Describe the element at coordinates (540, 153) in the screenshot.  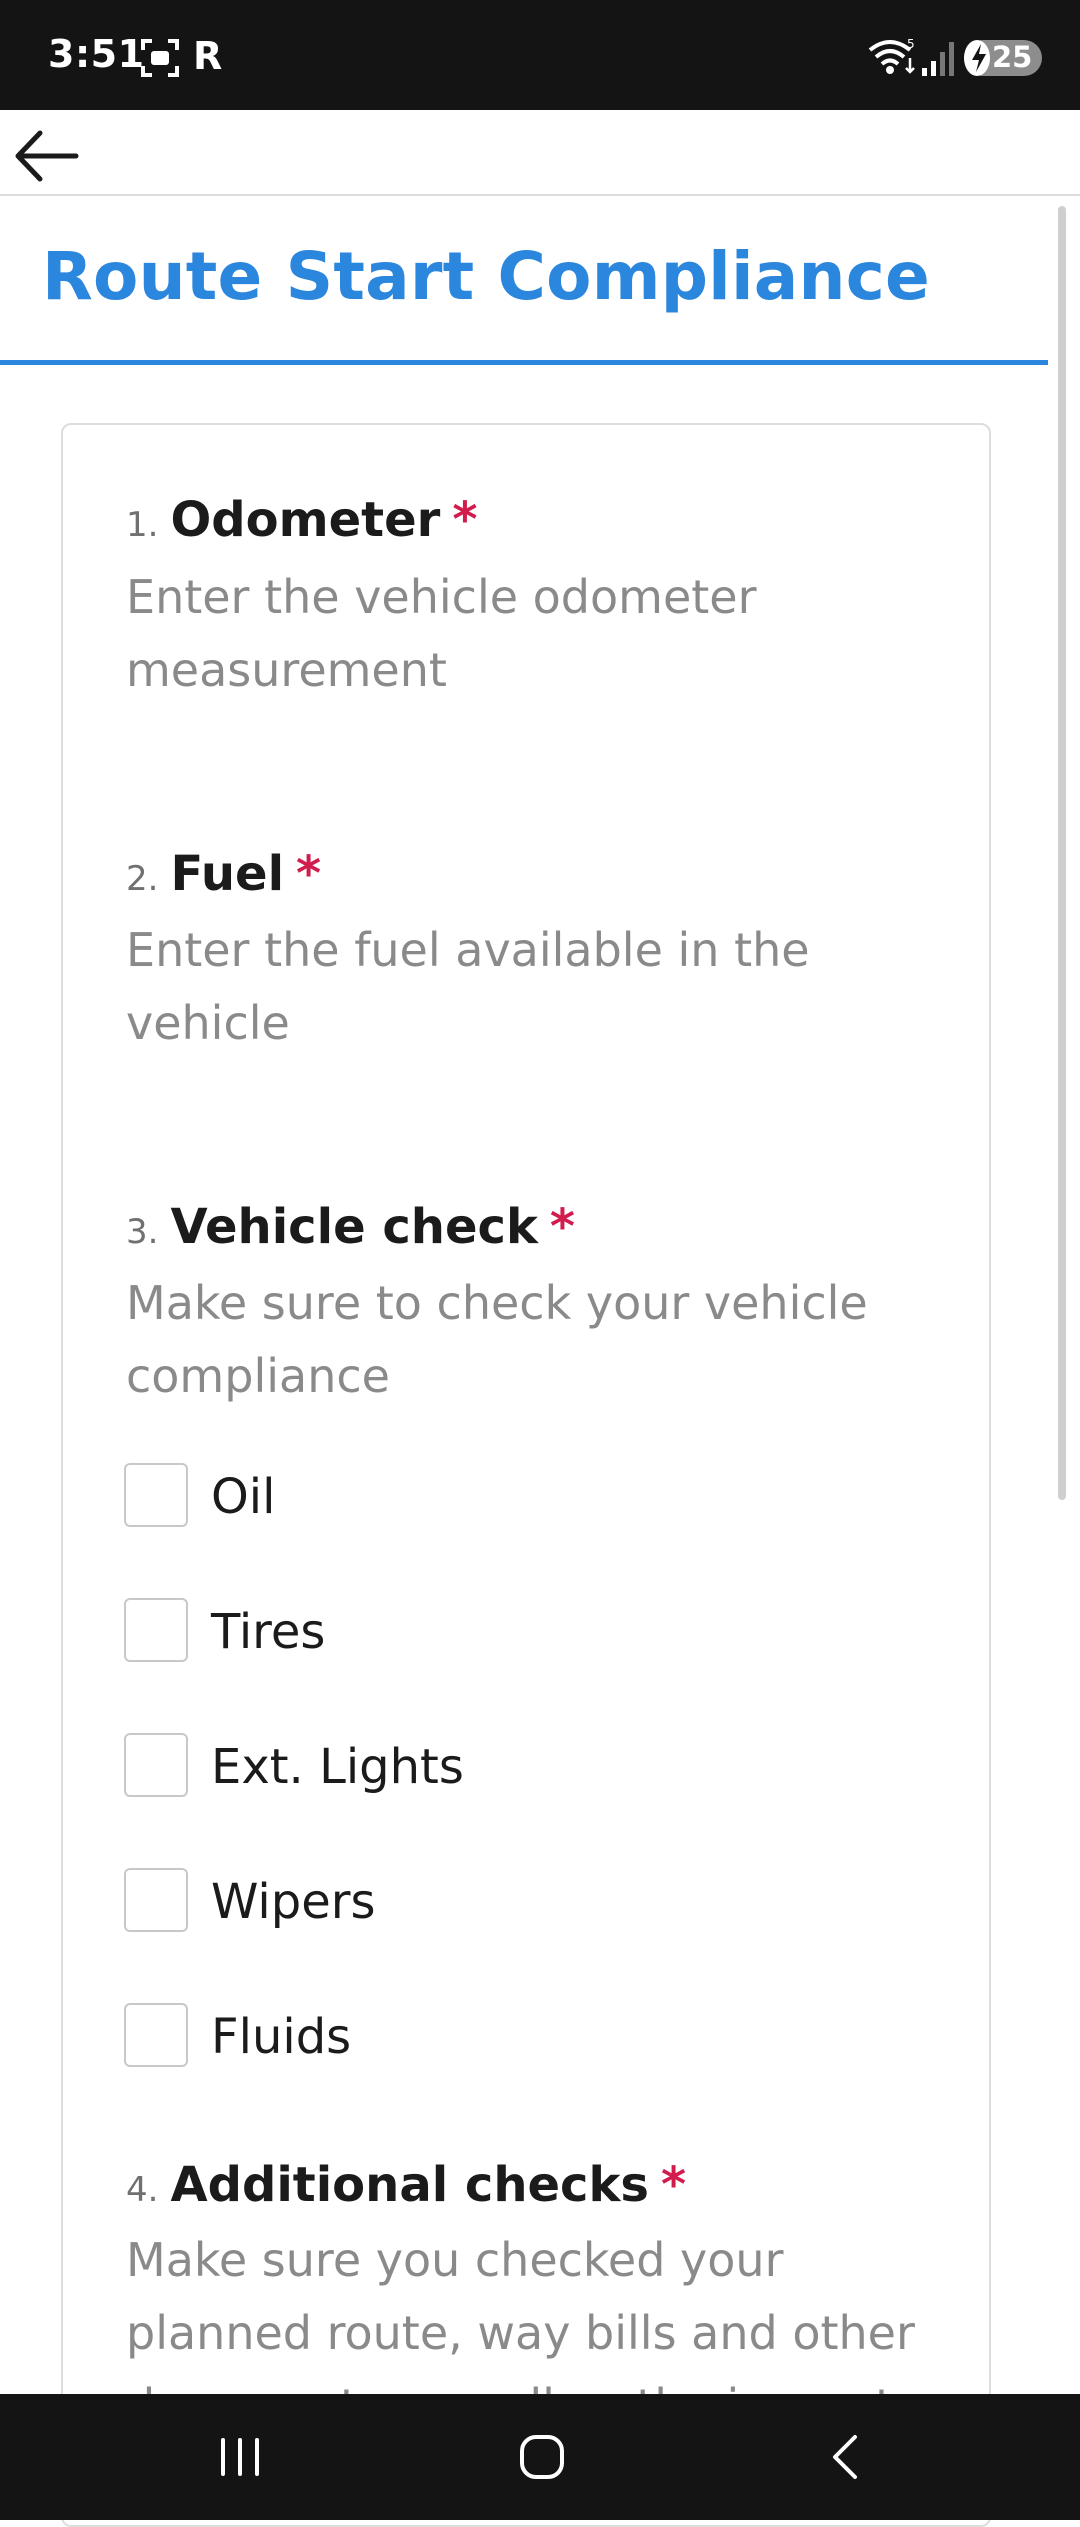
I see `app-toolbar` at that location.